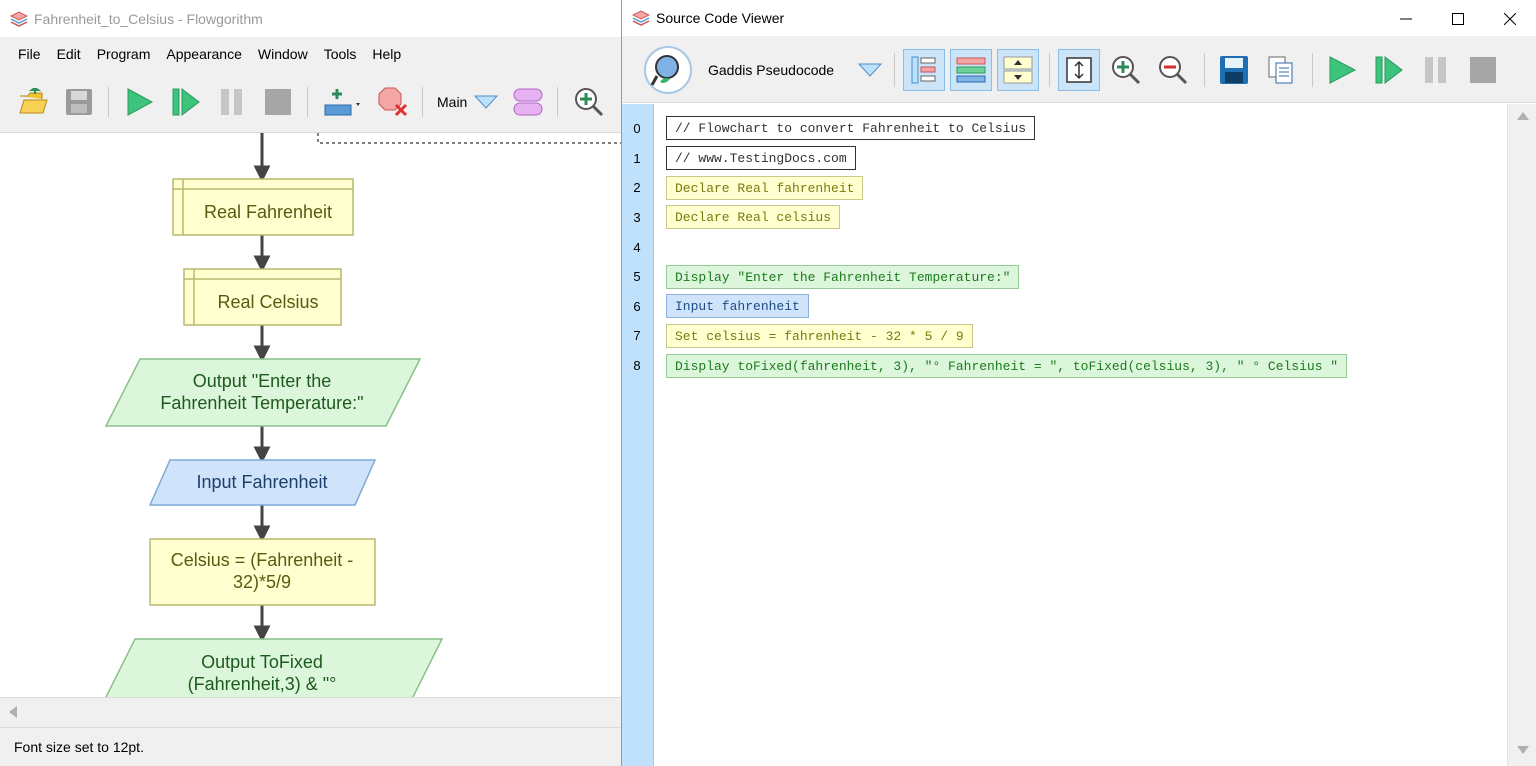 Image resolution: width=1536 pixels, height=766 pixels. Describe the element at coordinates (69, 54) in the screenshot. I see `menu-edit: Edit` at that location.